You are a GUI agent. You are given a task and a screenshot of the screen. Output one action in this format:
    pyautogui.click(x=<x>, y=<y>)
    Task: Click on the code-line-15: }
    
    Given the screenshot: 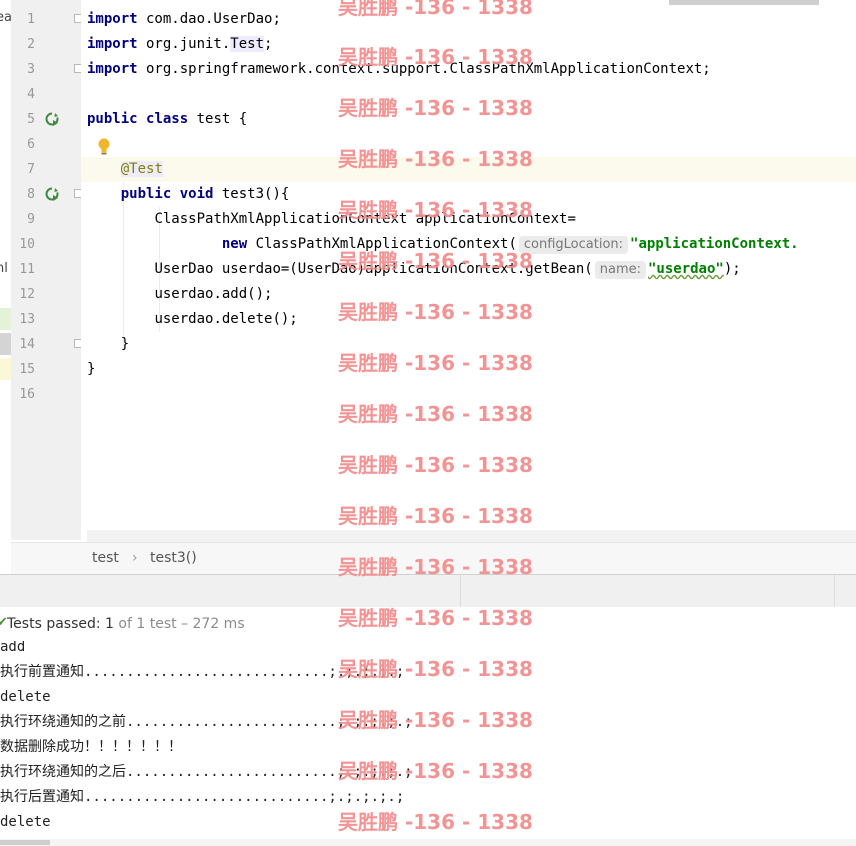 What is the action you would take?
    pyautogui.click(x=91, y=369)
    